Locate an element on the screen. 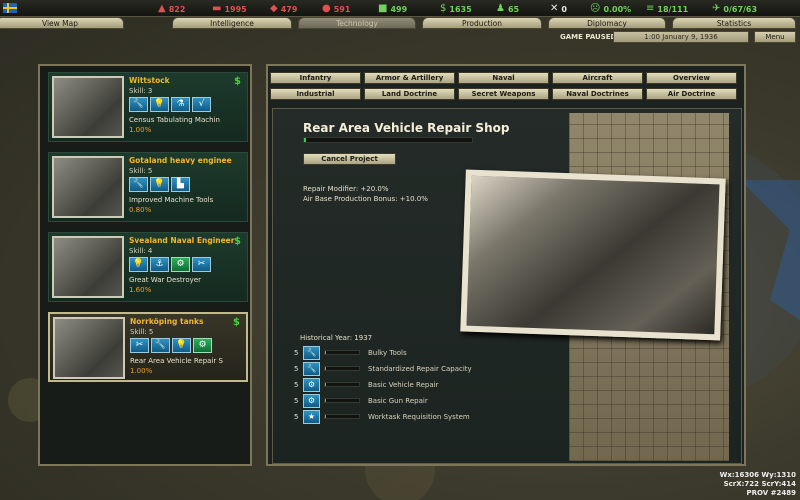  resource-convoys: ≡ 18/111 is located at coordinates (667, 9).